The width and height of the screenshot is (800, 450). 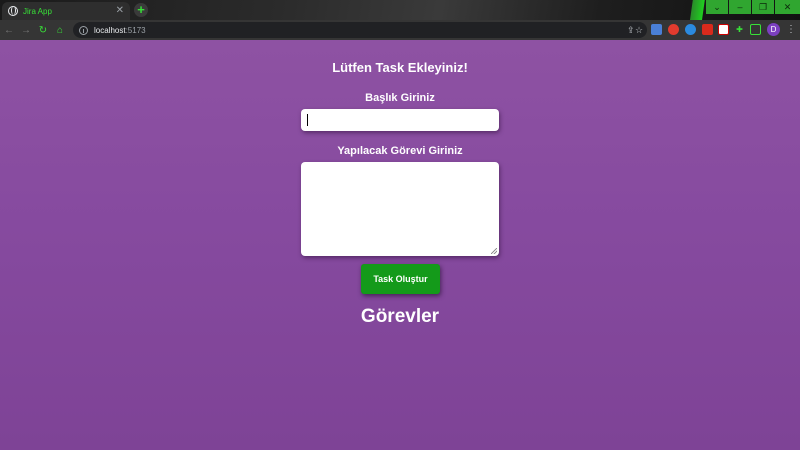 What do you see at coordinates (400, 98) in the screenshot?
I see `title-label: Başlık Giriniz` at bounding box center [400, 98].